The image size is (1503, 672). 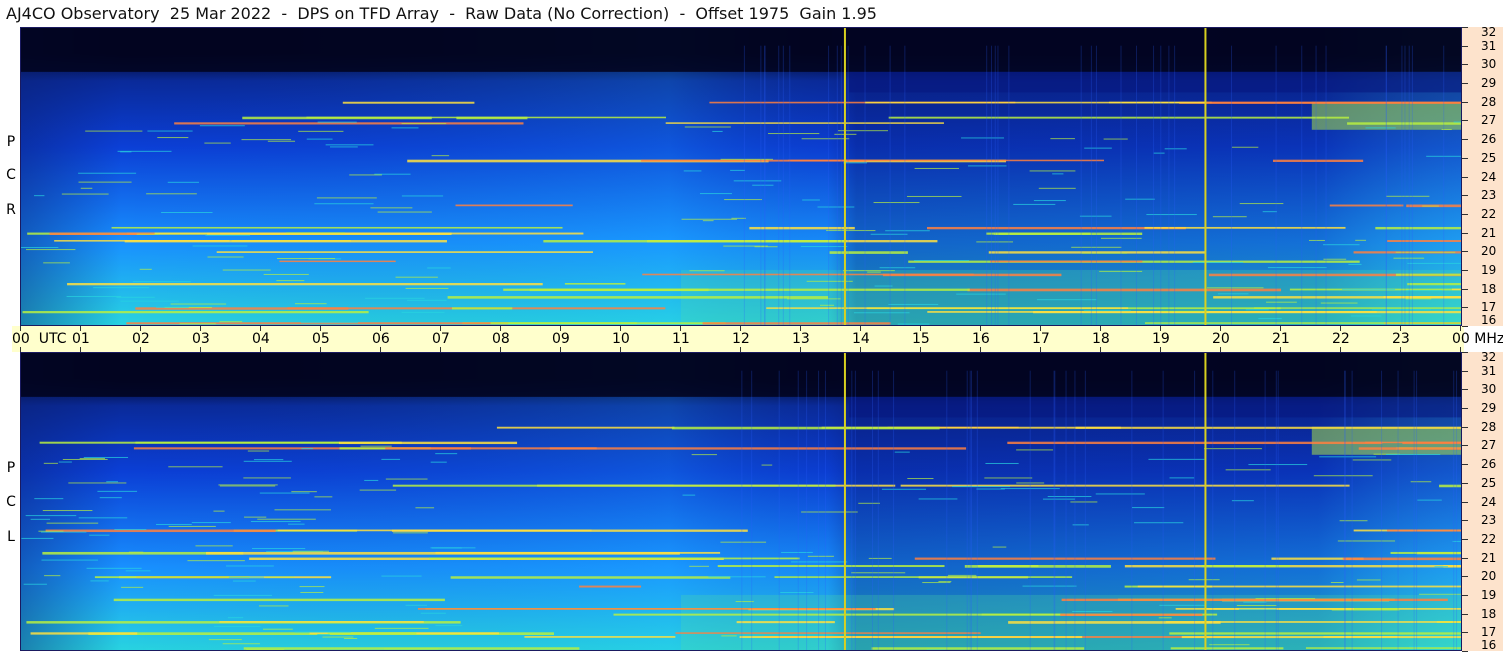 What do you see at coordinates (1489, 101) in the screenshot?
I see `rcp-frequency-label: 28` at bounding box center [1489, 101].